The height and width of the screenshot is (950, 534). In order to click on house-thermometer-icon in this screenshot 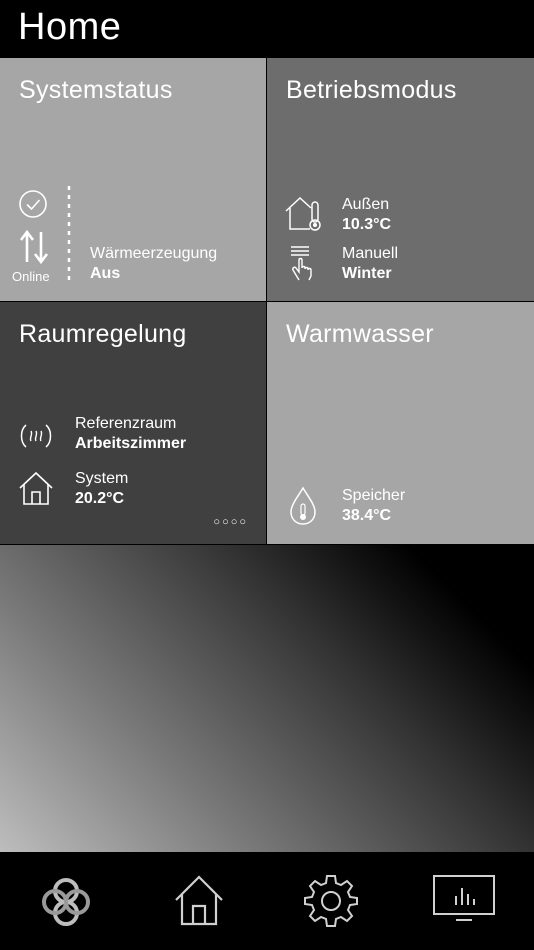, I will do `click(304, 213)`.